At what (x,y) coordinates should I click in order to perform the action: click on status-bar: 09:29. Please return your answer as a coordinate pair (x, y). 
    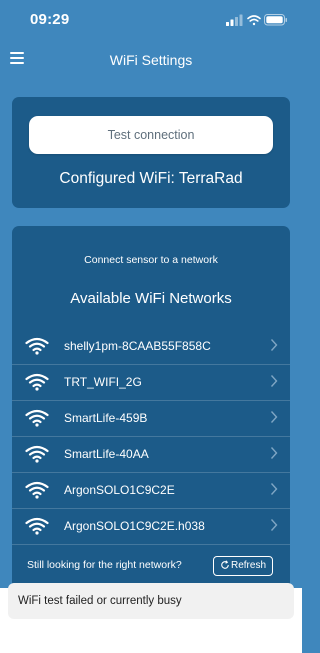
    Looking at the image, I should click on (151, 20).